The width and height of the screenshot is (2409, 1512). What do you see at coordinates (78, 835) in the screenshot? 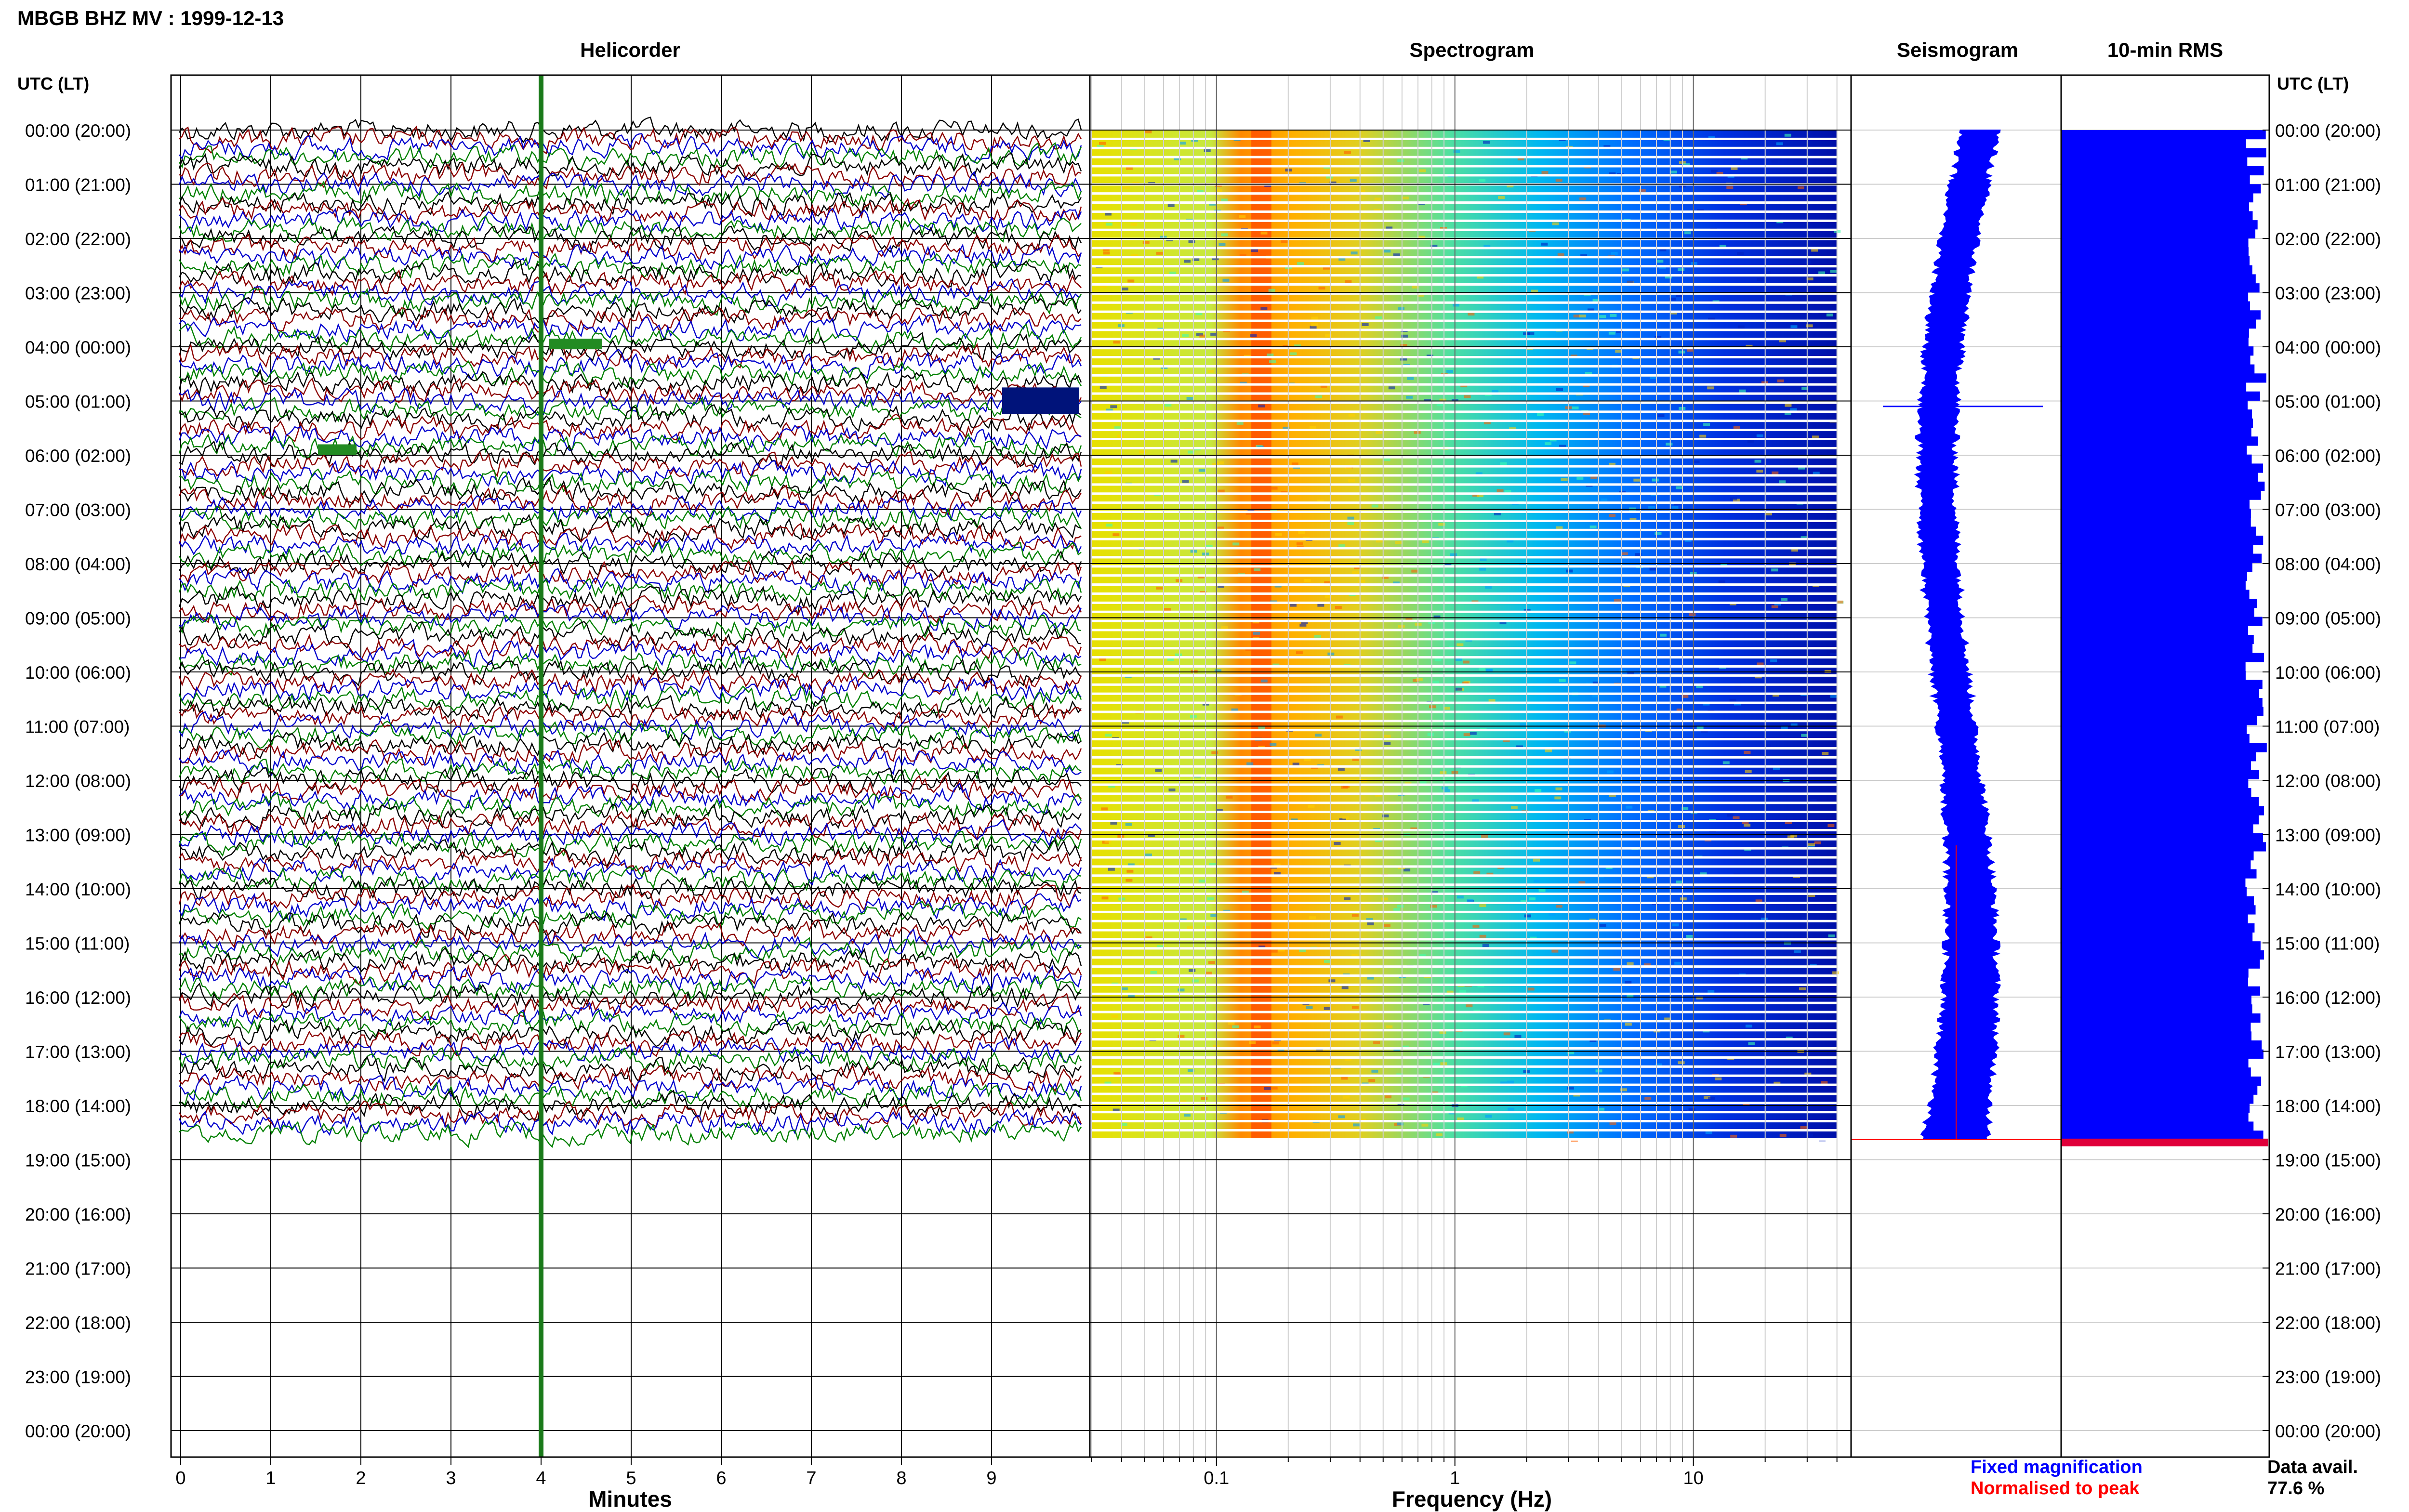
I see `time-label-left: 13:00 (09:00)` at bounding box center [78, 835].